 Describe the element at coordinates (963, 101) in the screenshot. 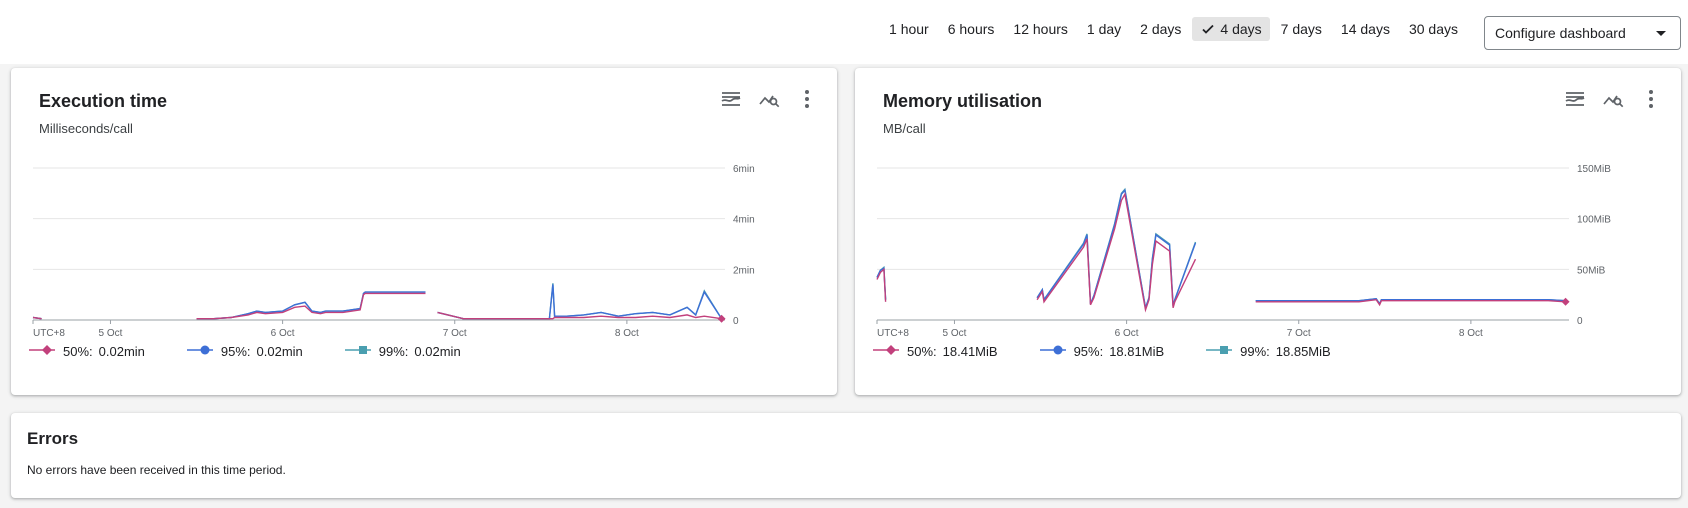

I see `card-title: Memory utilisation` at that location.